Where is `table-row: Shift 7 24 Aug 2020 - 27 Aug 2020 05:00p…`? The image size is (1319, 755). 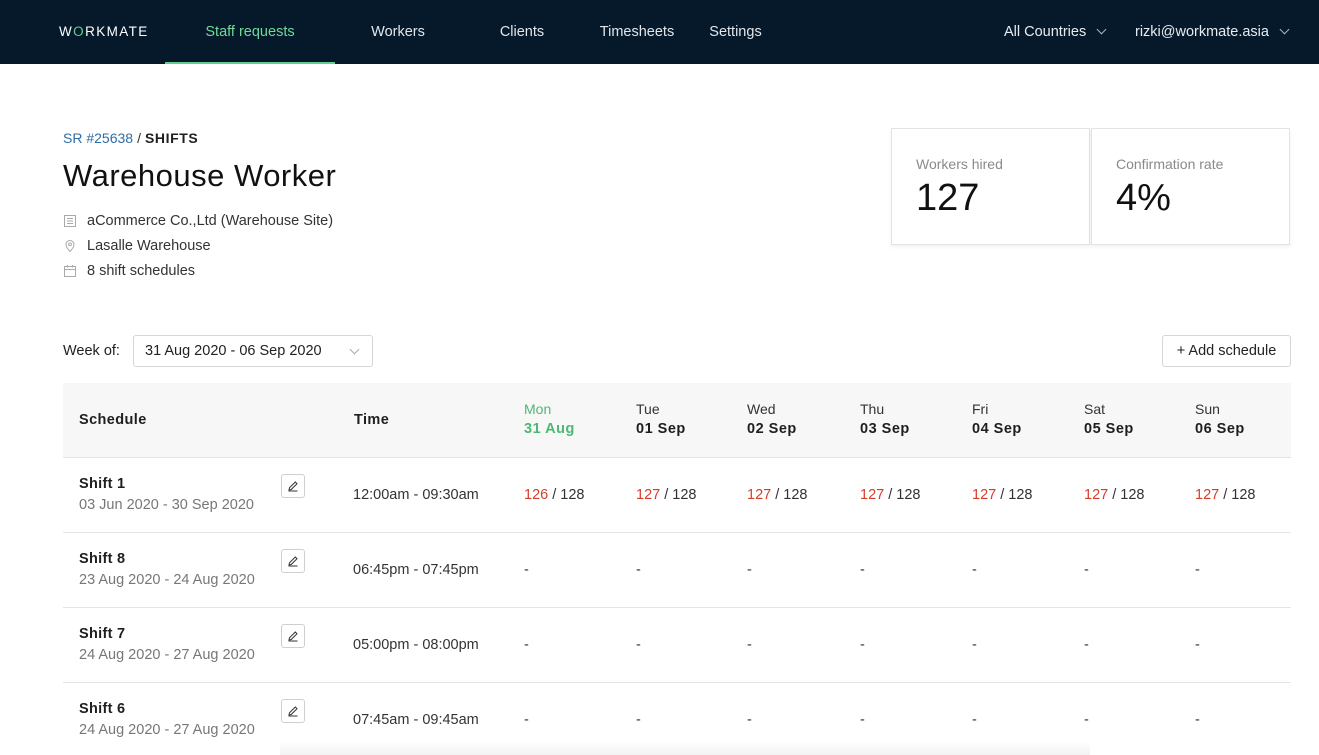
table-row: Shift 7 24 Aug 2020 - 27 Aug 2020 05:00p… is located at coordinates (677, 645).